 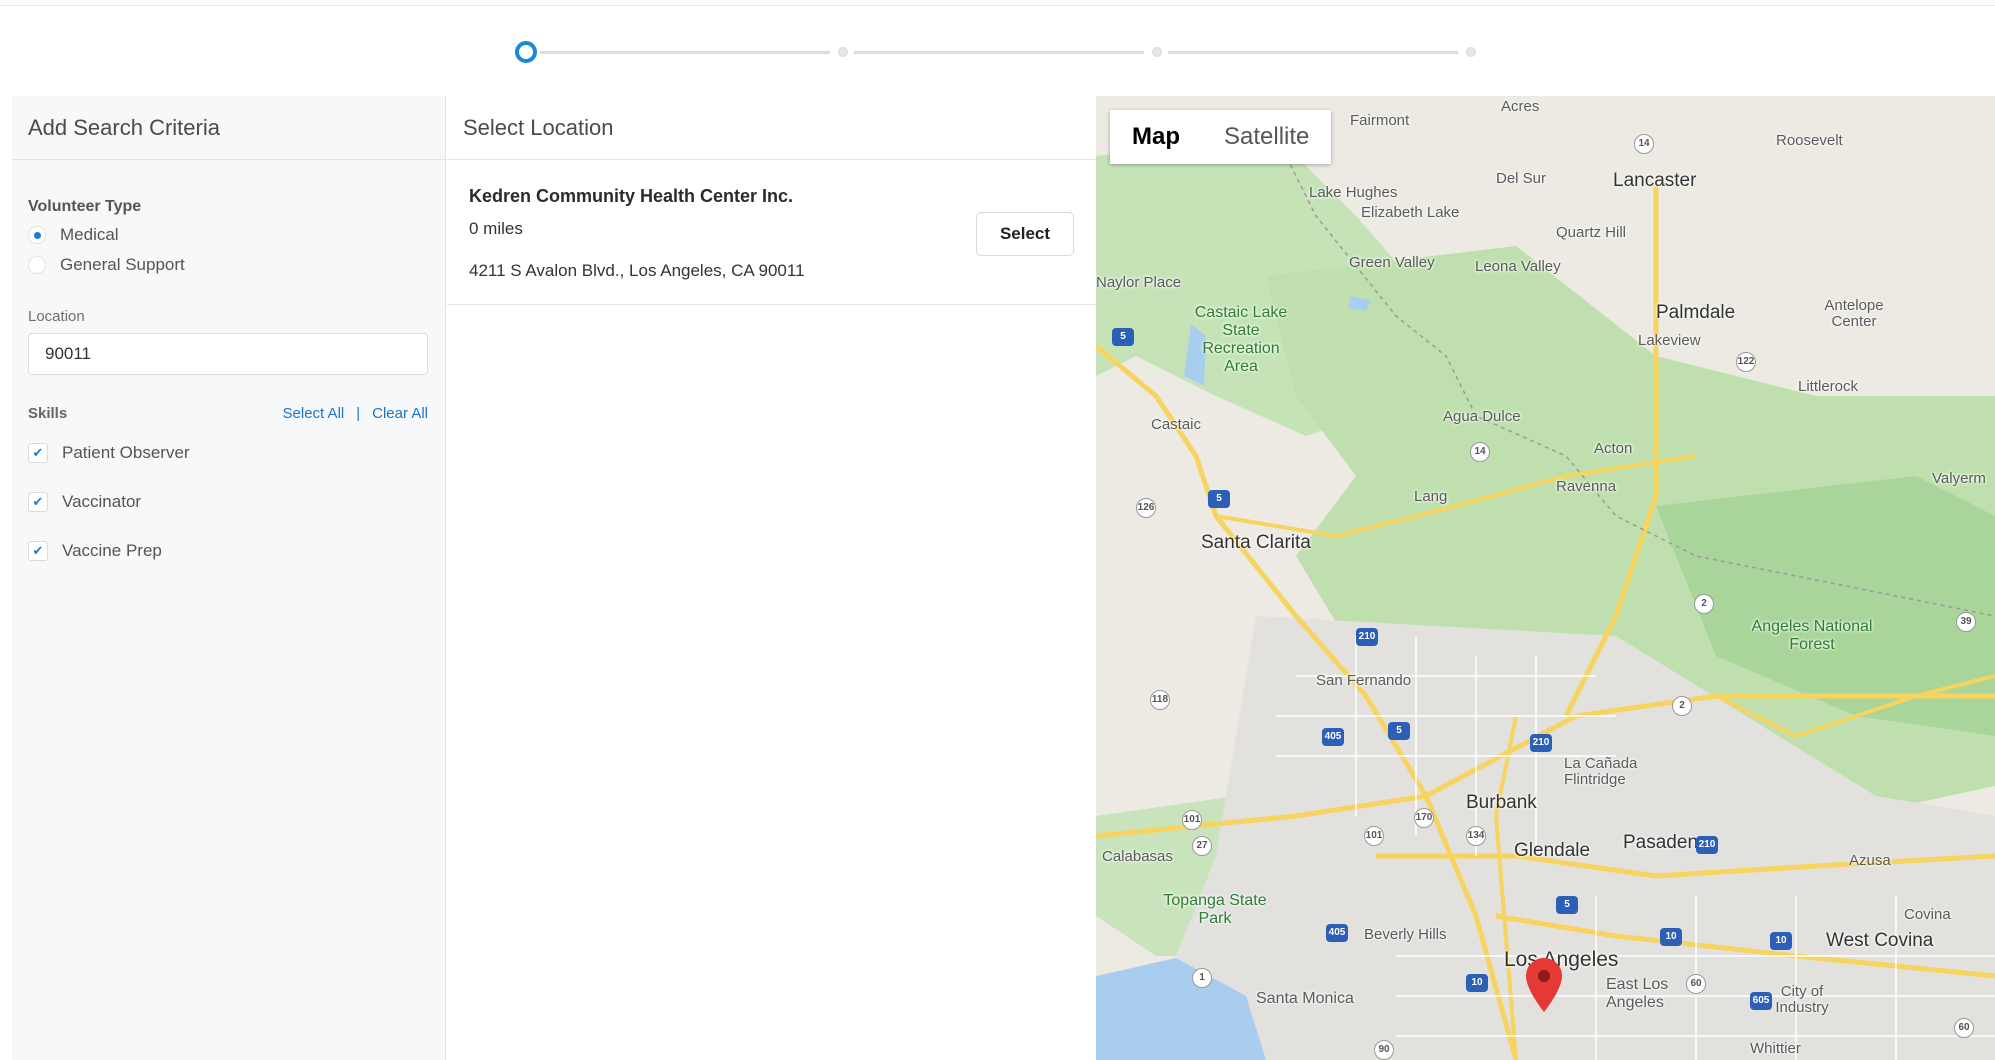 What do you see at coordinates (1025, 234) in the screenshot?
I see `select-location-button: Select` at bounding box center [1025, 234].